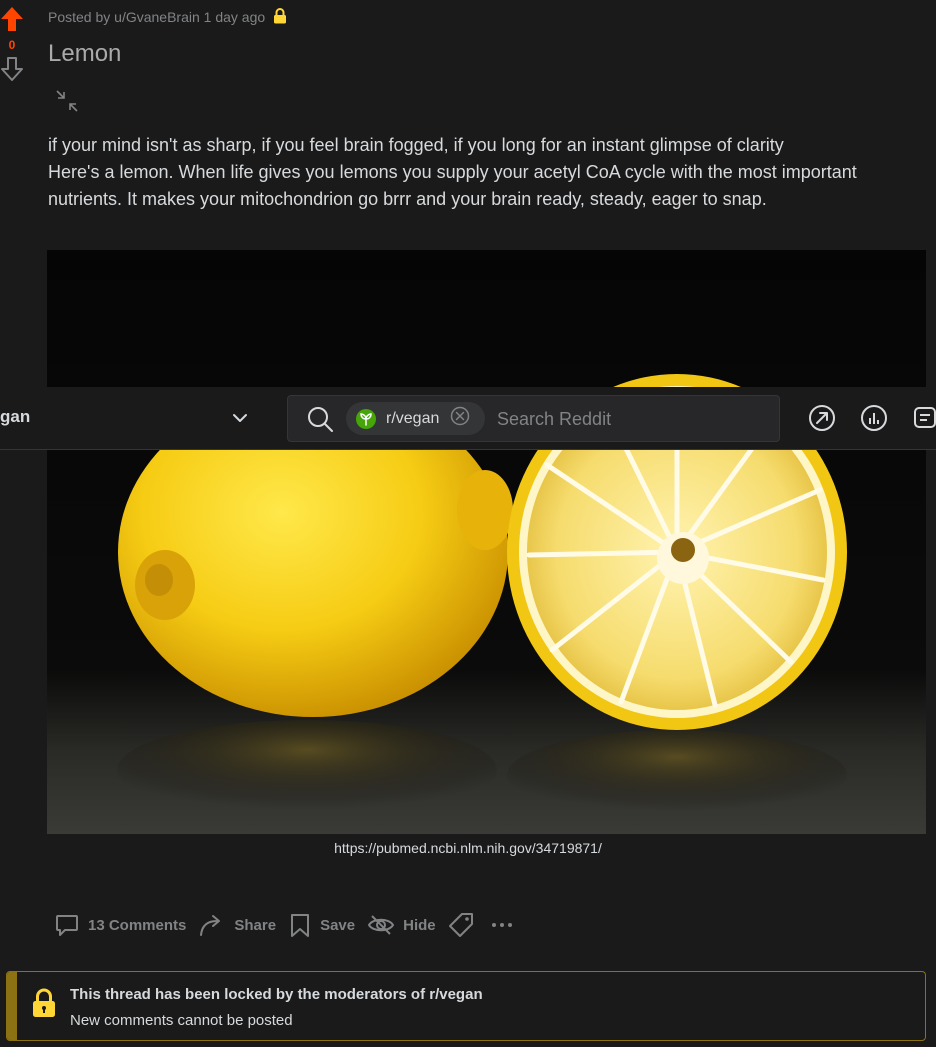 Image resolution: width=936 pixels, height=1047 pixels. Describe the element at coordinates (137, 925) in the screenshot. I see `comments-label: 13 Comments` at that location.